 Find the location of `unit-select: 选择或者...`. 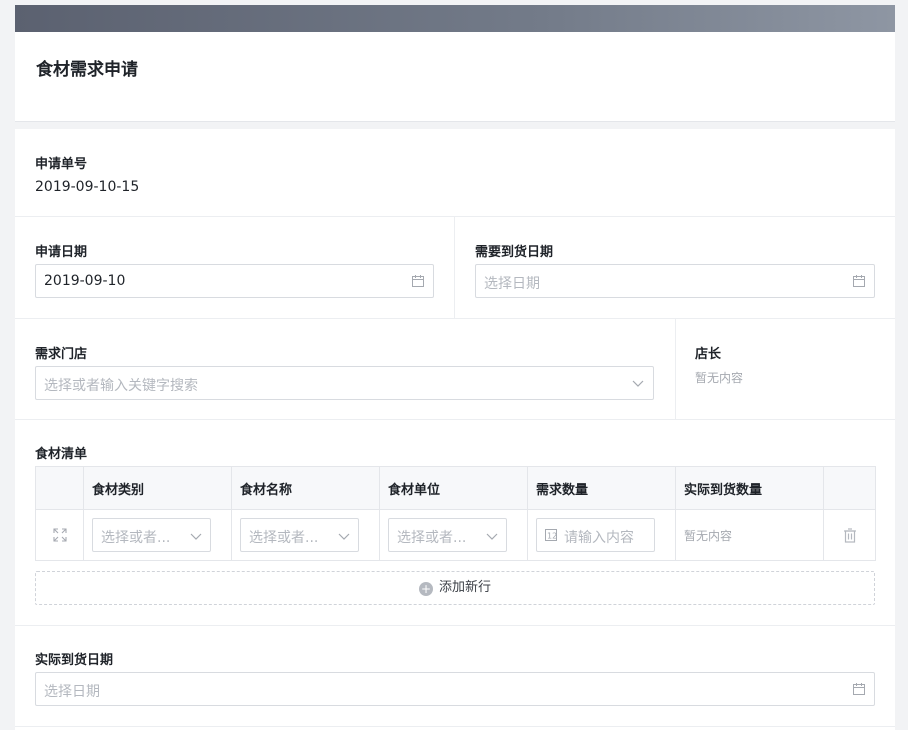

unit-select: 选择或者... is located at coordinates (447, 535).